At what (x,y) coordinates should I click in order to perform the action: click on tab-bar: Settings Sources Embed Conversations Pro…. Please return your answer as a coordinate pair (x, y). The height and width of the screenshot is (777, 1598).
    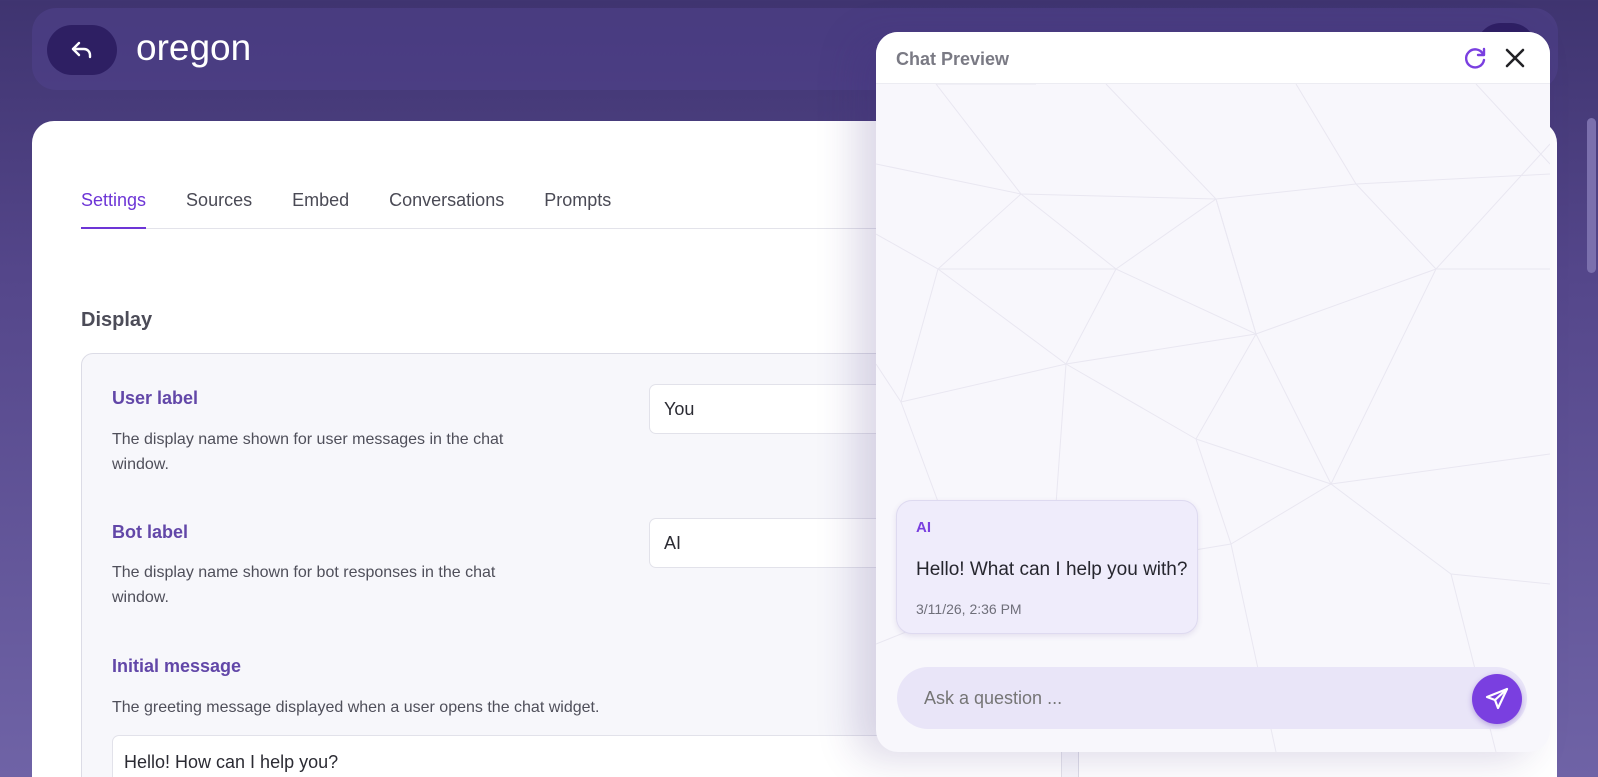
    Looking at the image, I should click on (488, 207).